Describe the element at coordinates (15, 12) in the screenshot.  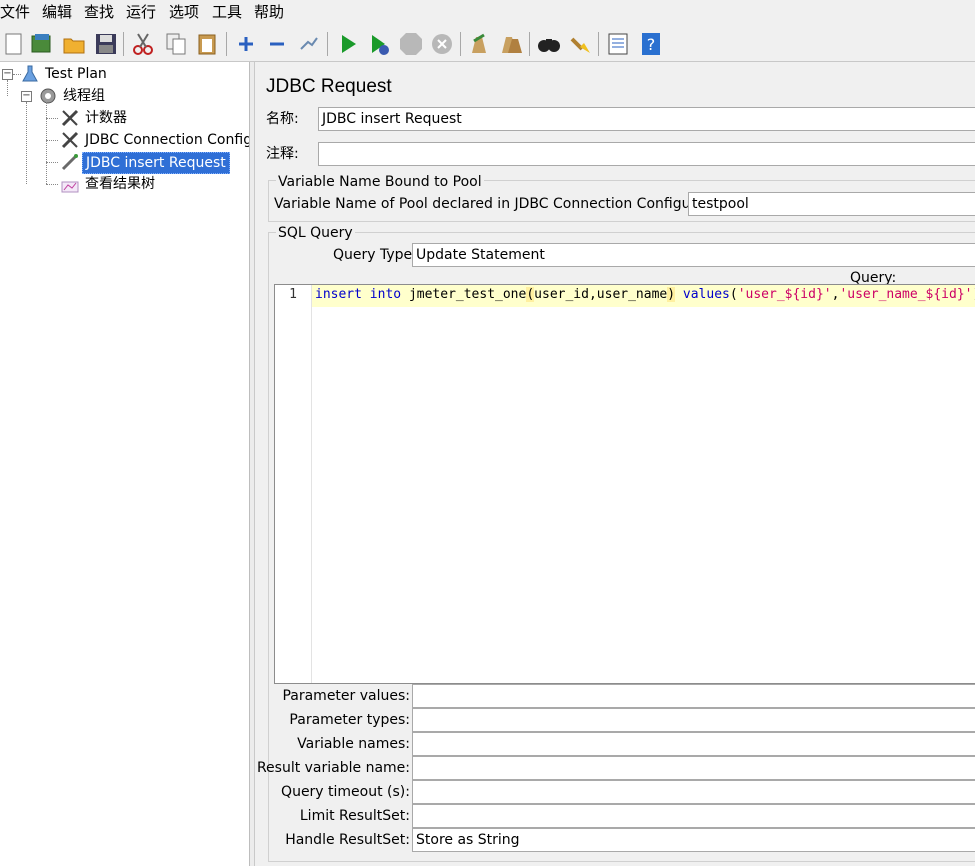
I see `menu-file: 文件` at that location.